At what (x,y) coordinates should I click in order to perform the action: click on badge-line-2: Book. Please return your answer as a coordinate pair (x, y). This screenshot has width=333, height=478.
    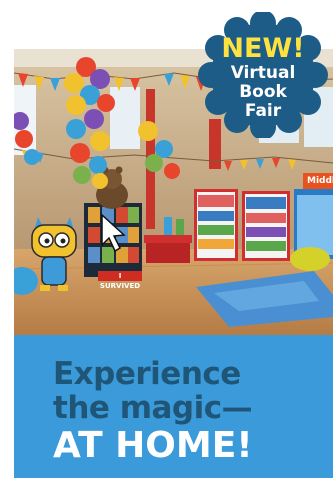
    Looking at the image, I should click on (263, 92).